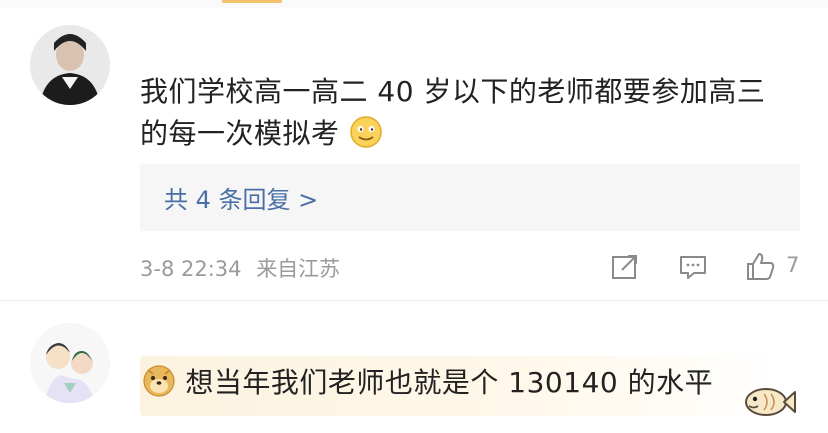 The image size is (828, 433). I want to click on view-replies-link: 共 4 条回复 >, so click(241, 197).